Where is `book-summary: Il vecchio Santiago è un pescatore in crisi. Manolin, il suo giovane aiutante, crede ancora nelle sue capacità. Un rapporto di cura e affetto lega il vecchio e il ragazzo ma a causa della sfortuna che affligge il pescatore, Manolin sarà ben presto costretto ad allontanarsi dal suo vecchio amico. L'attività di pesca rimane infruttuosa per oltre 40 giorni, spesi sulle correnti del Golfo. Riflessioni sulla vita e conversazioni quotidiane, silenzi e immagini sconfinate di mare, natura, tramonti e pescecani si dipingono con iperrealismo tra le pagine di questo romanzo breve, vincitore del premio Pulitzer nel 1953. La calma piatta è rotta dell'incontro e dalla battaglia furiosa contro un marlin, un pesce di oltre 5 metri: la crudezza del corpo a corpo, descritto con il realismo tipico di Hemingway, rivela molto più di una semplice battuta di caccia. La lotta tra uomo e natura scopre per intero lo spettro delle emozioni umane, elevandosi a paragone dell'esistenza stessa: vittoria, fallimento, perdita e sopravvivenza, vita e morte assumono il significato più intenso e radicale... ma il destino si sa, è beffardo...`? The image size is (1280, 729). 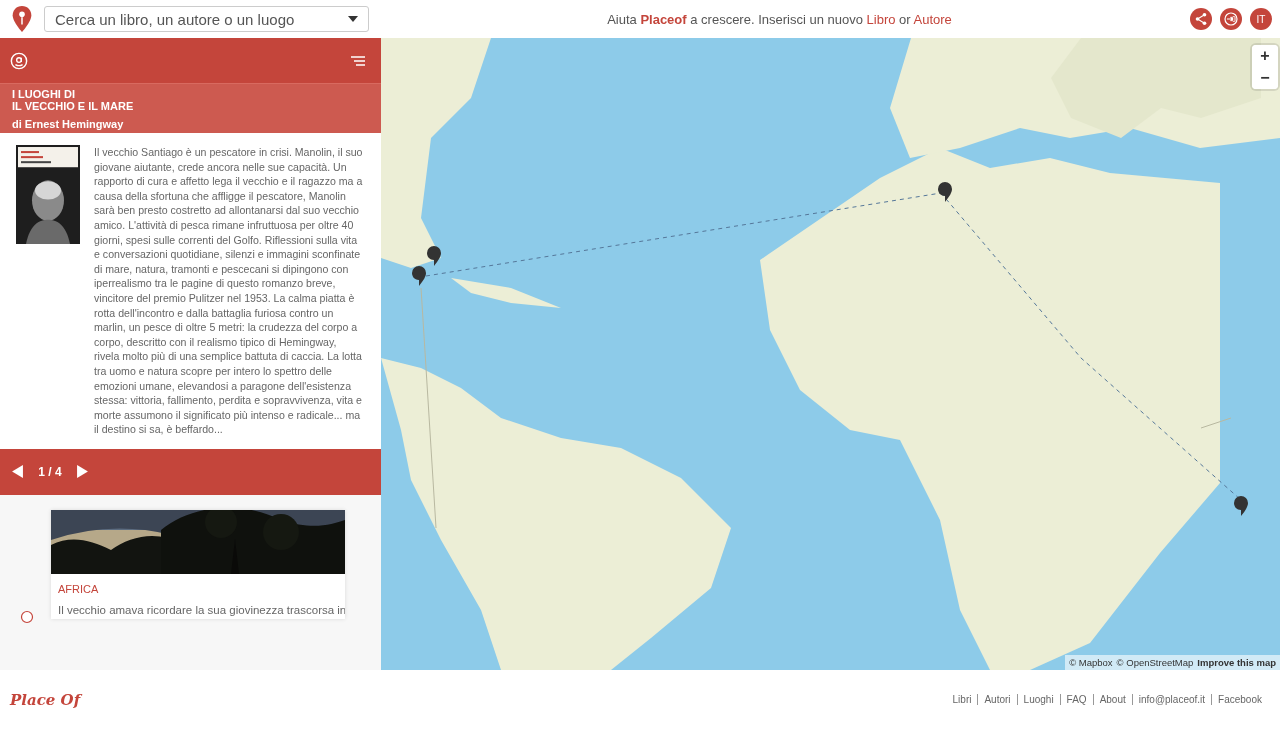 book-summary: Il vecchio Santiago è un pescatore in crisi. Manolin, il suo giovane aiutante, crede ancora nelle sue capacità. Un rapporto di cura e affetto lega il vecchio e il ragazzo ma a causa della sfortuna che affligge il pescatore, Manolin sarà ben presto costretto ad allontanarsi dal suo vecchio amico. L'attività di pesca rimane infruttuosa per oltre 40 giorni, spesi sulle correnti del Golfo. Riflessioni sulla vita e conversazioni quotidiane, silenzi e immagini sconfinate di mare, natura, tramonti e pescecani si dipingono con iperrealismo tra le pagine di questo romanzo breve, vincitore del premio Pulitzer nel 1953. La calma piatta è rotta dell'incontro e dalla battaglia furiosa contro un marlin, un pesce di oltre 5 metri: la crudezza del corpo a corpo, descritto con il realismo tipico di Hemingway, rivela molto più di una semplice battuta di caccia. La lotta tra uomo e natura scopre per intero lo spettro delle emozioni umane, elevandosi a paragone dell'esistenza stessa: vittoria, fallimento, perdita e sopravvivenza, vita e morte assumono il significato più intenso e radicale... ma il destino si sa, è beffardo... is located at coordinates (229, 291).